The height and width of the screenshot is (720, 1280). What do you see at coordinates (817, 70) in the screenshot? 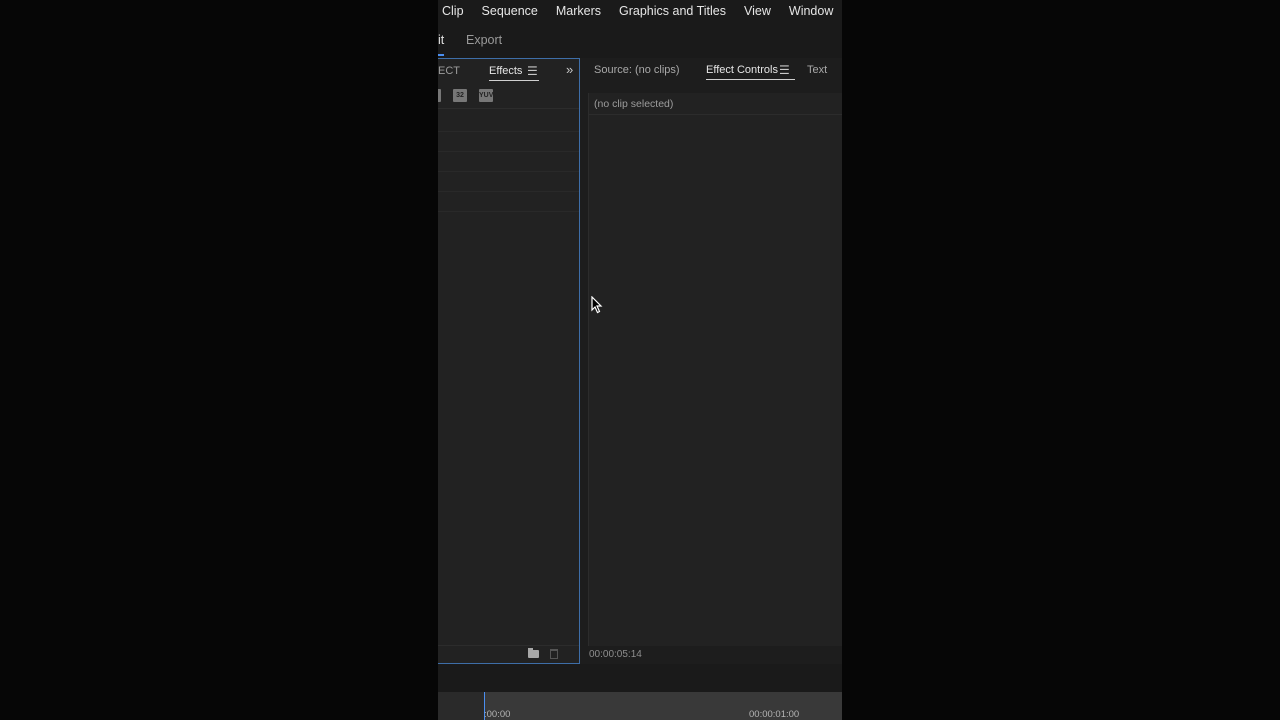
I see `tab-text: Text` at bounding box center [817, 70].